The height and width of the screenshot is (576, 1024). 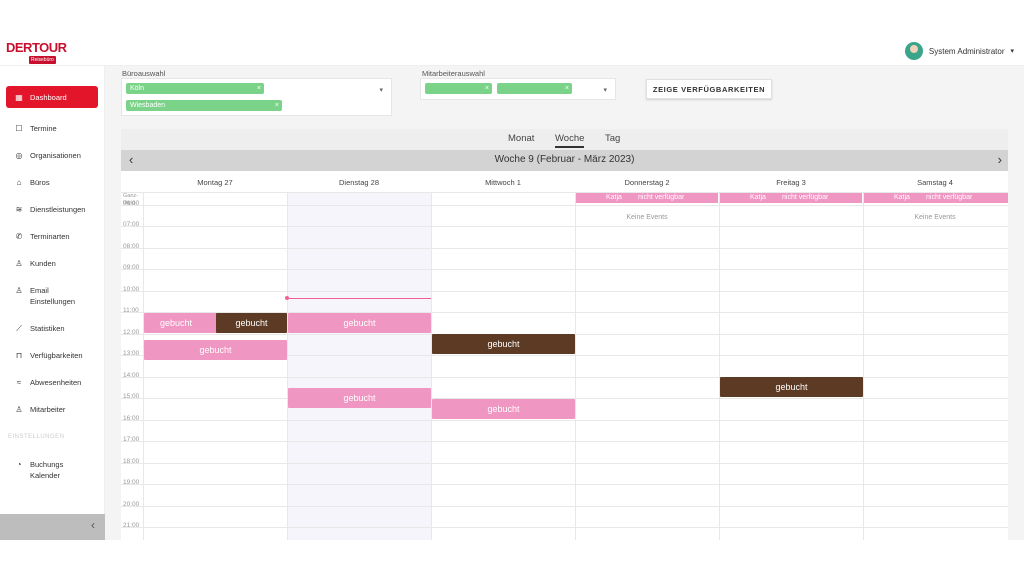 What do you see at coordinates (647, 182) in the screenshot?
I see `day-header: Donnerstag 2` at bounding box center [647, 182].